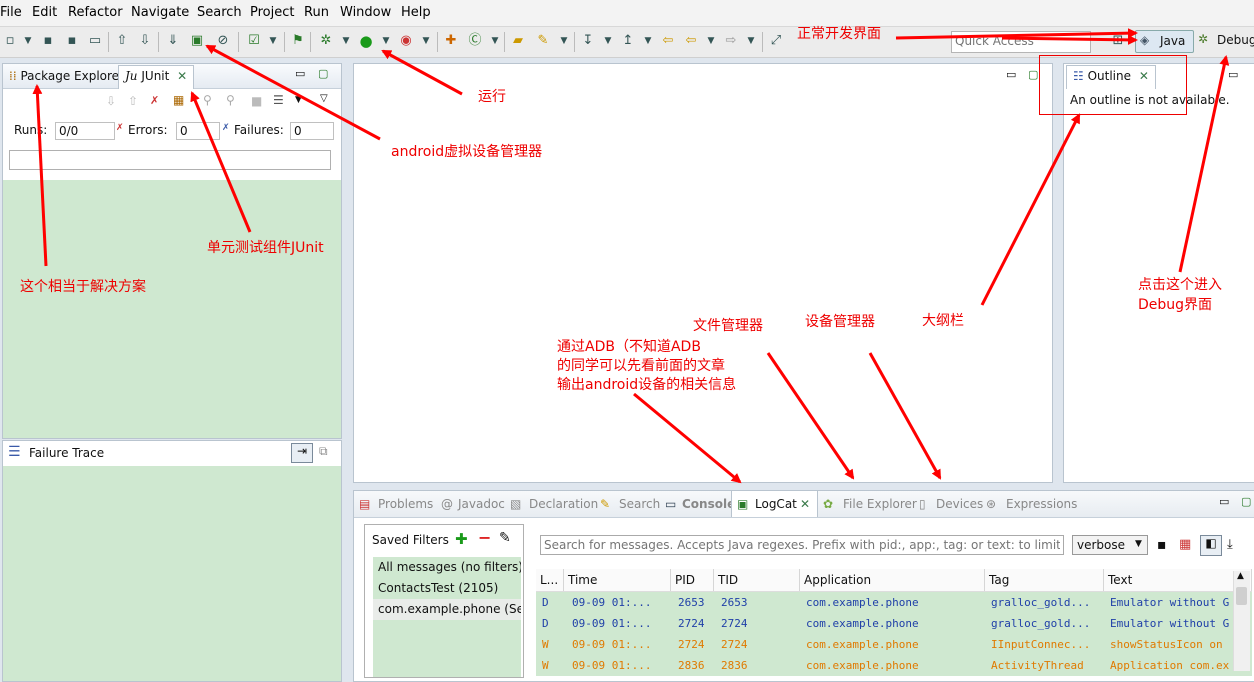 Image resolution: width=1254 pixels, height=682 pixels. I want to click on new-package-icon: ✚, so click(451, 41).